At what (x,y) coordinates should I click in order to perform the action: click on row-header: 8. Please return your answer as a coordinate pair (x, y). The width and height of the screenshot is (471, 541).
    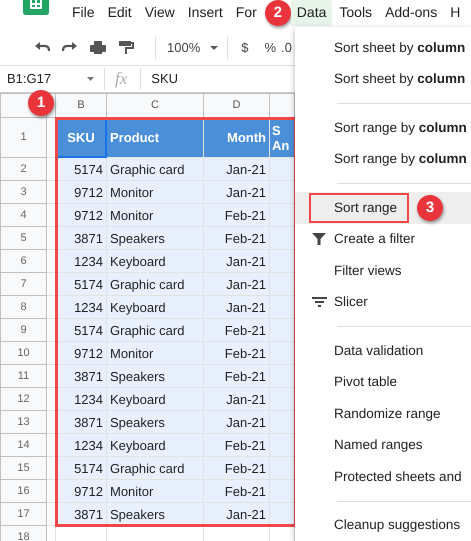
    Looking at the image, I should click on (23, 307).